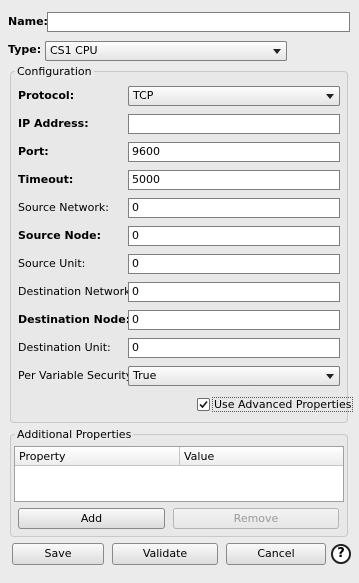 This screenshot has width=359, height=583. What do you see at coordinates (46, 95) in the screenshot?
I see `protocol-label: Protocol:` at bounding box center [46, 95].